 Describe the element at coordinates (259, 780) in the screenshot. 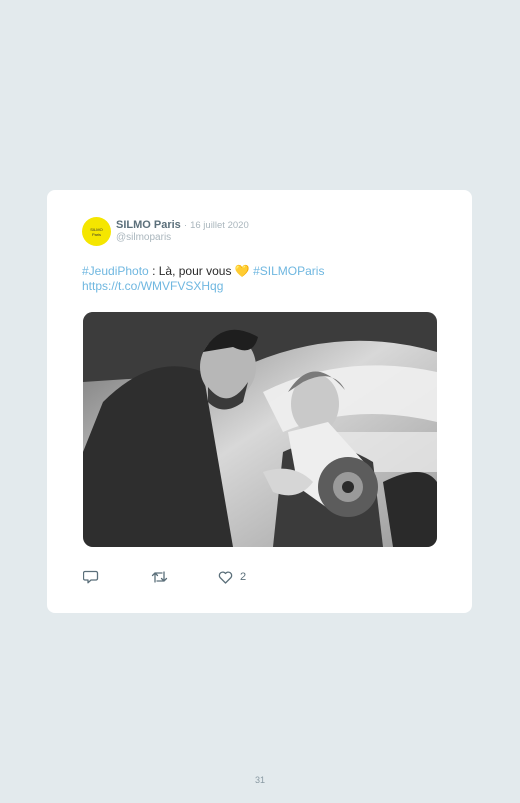

I see `page-number: 31` at that location.